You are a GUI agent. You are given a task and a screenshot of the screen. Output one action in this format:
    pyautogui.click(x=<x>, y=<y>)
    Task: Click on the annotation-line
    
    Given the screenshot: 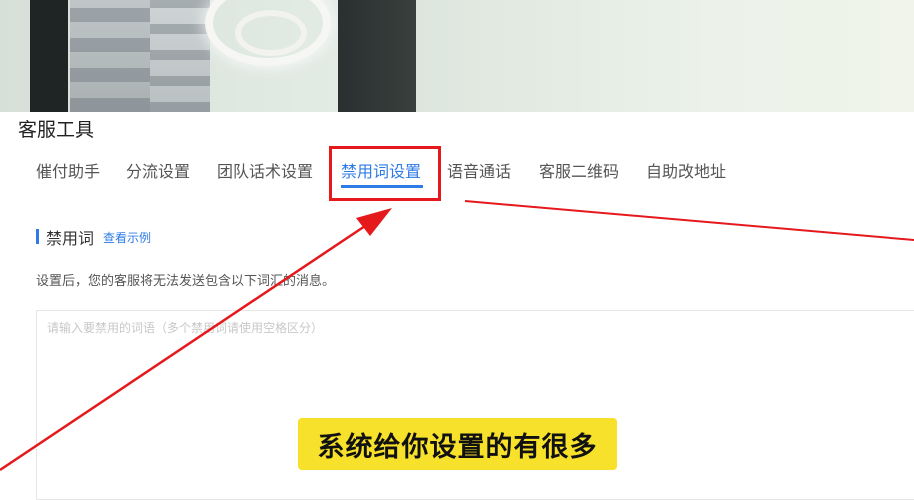 What is the action you would take?
    pyautogui.click(x=689, y=220)
    